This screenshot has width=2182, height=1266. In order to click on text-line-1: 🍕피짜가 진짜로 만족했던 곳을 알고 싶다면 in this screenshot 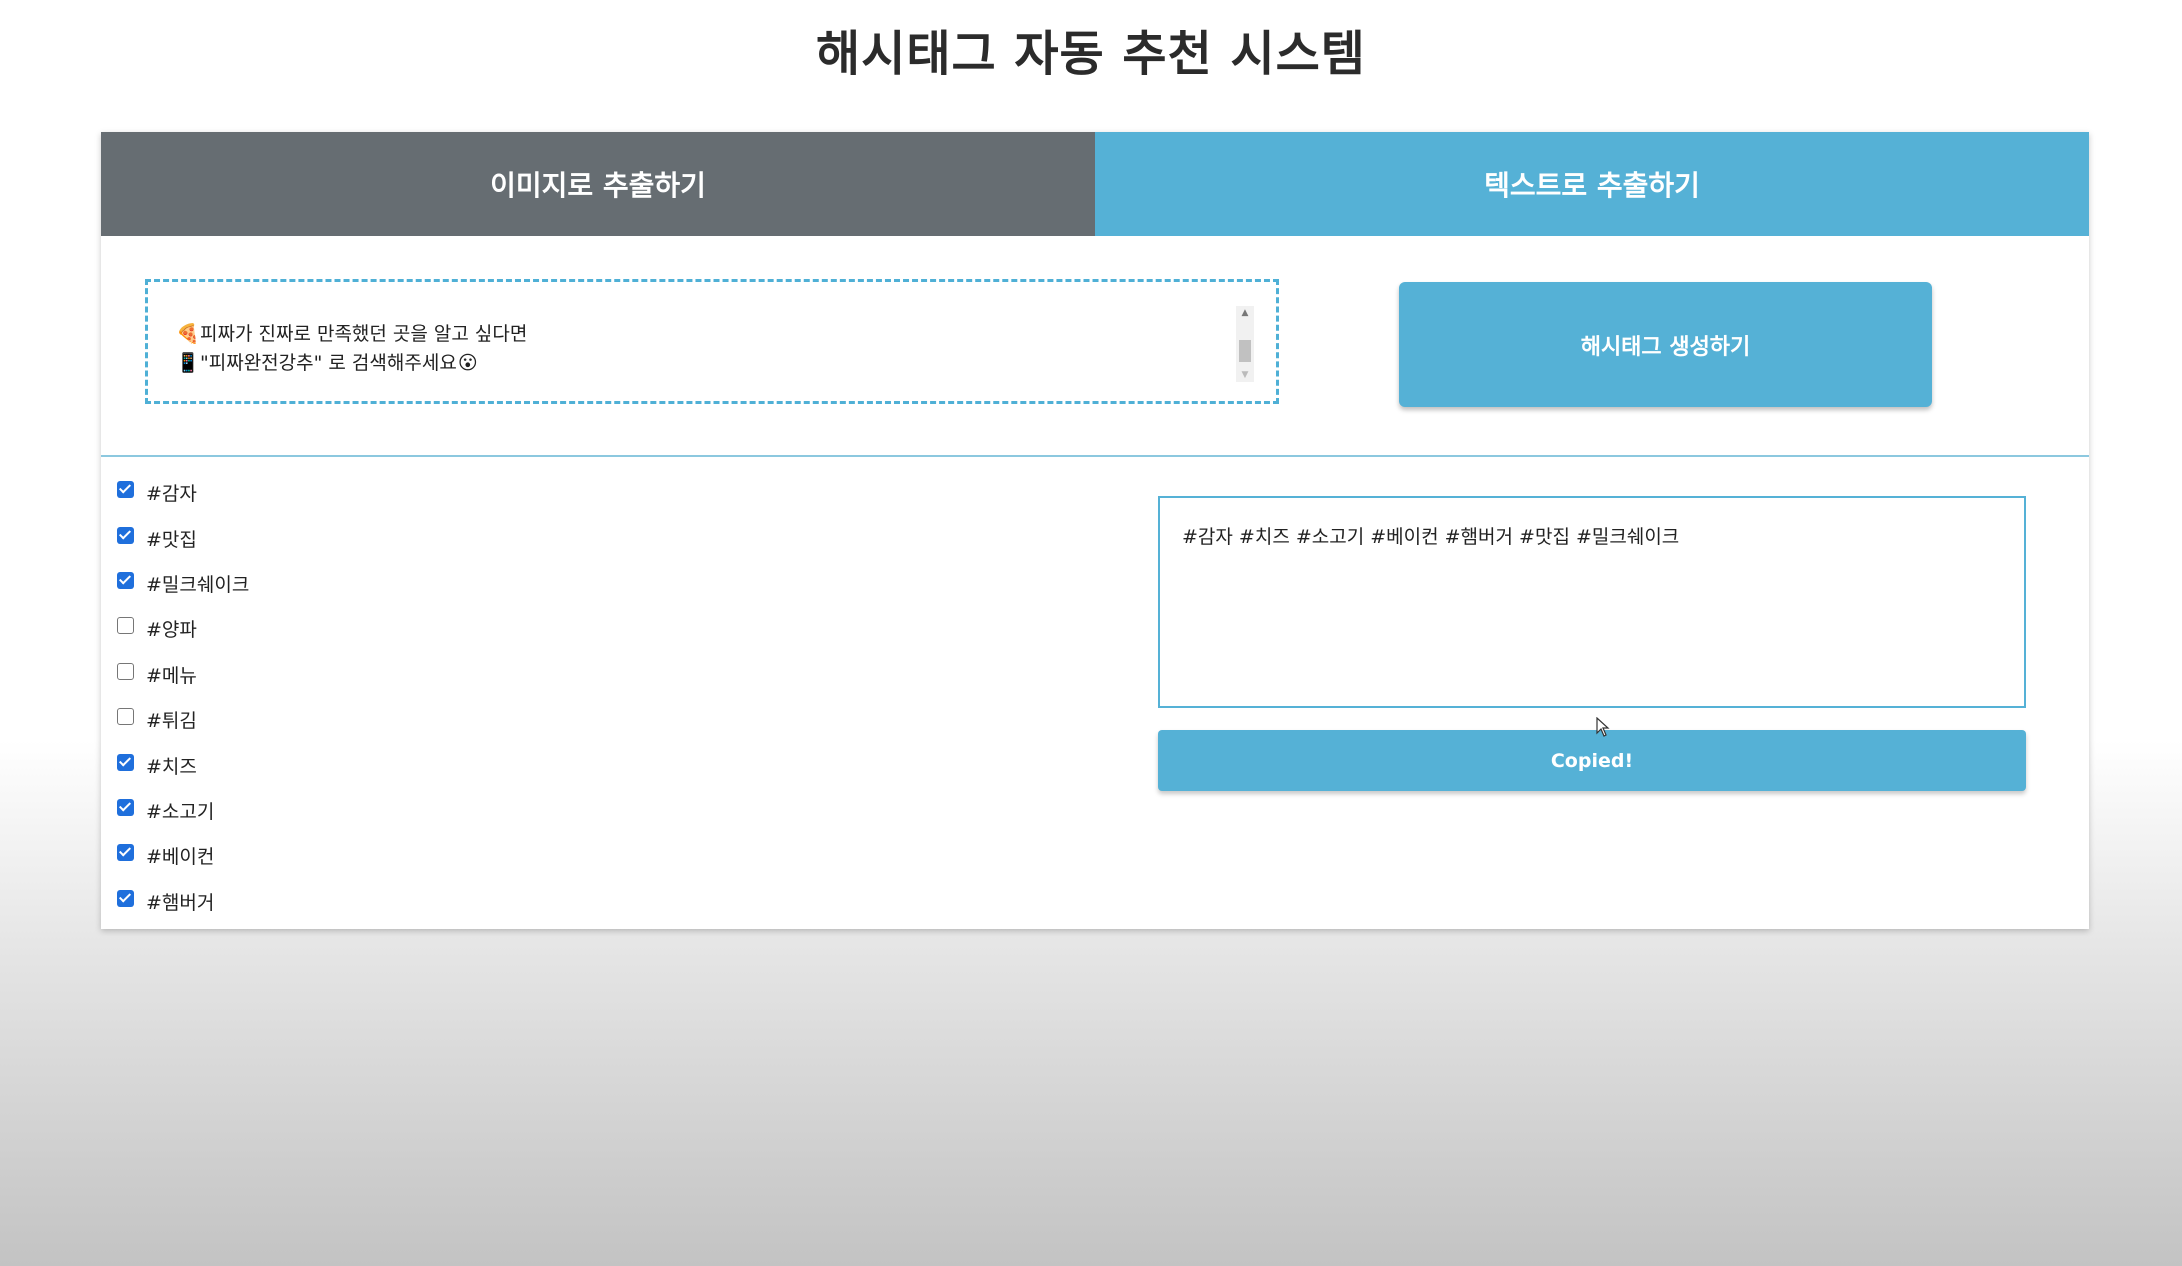, I will do `click(696, 334)`.